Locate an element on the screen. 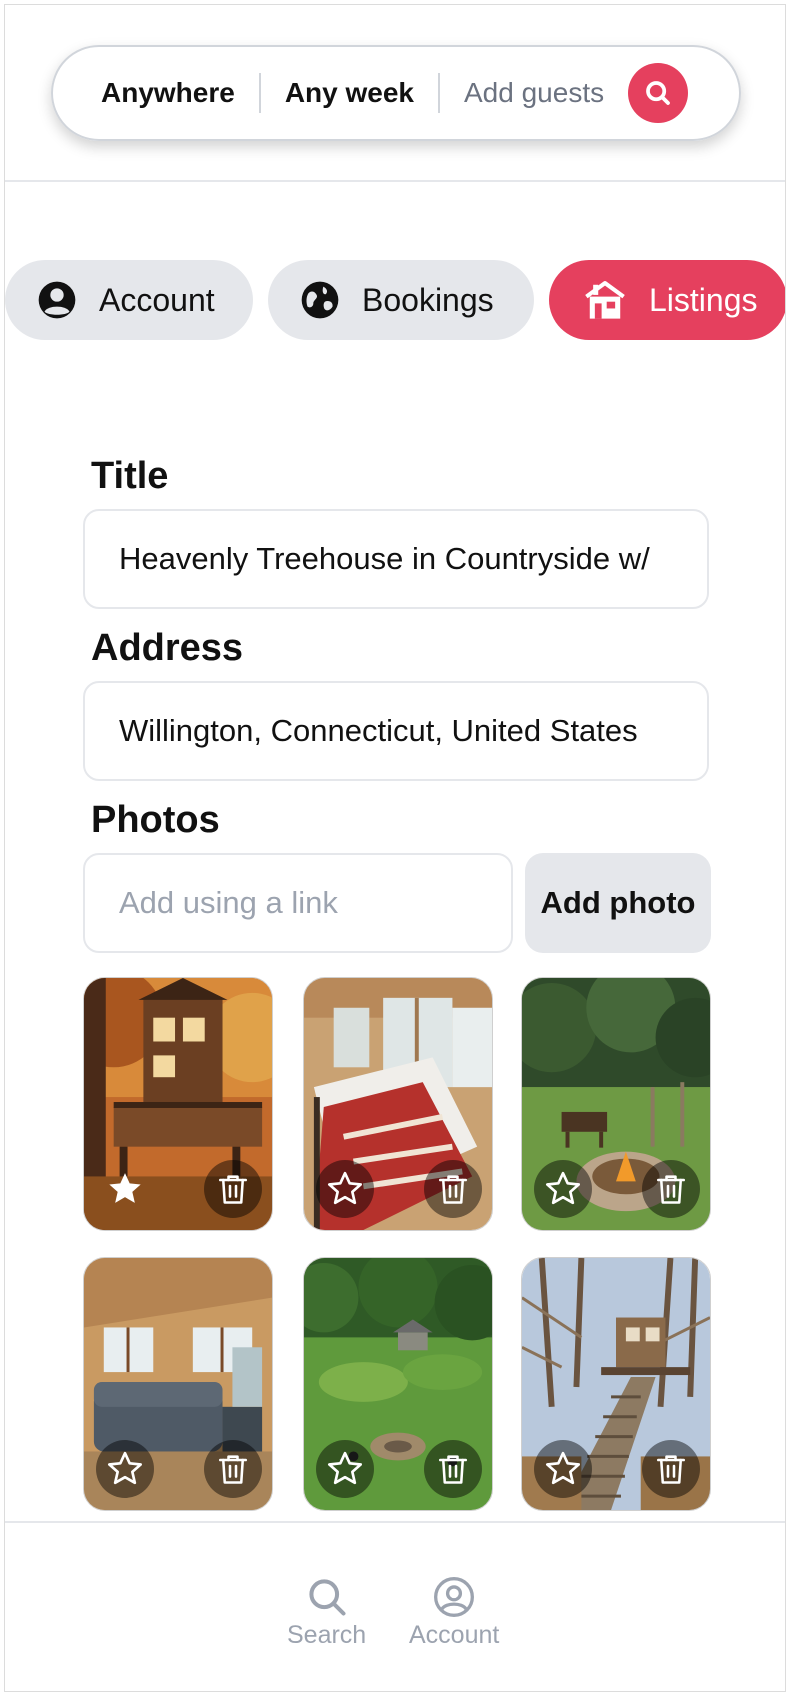  tab-listings-label: Listings is located at coordinates (703, 299).